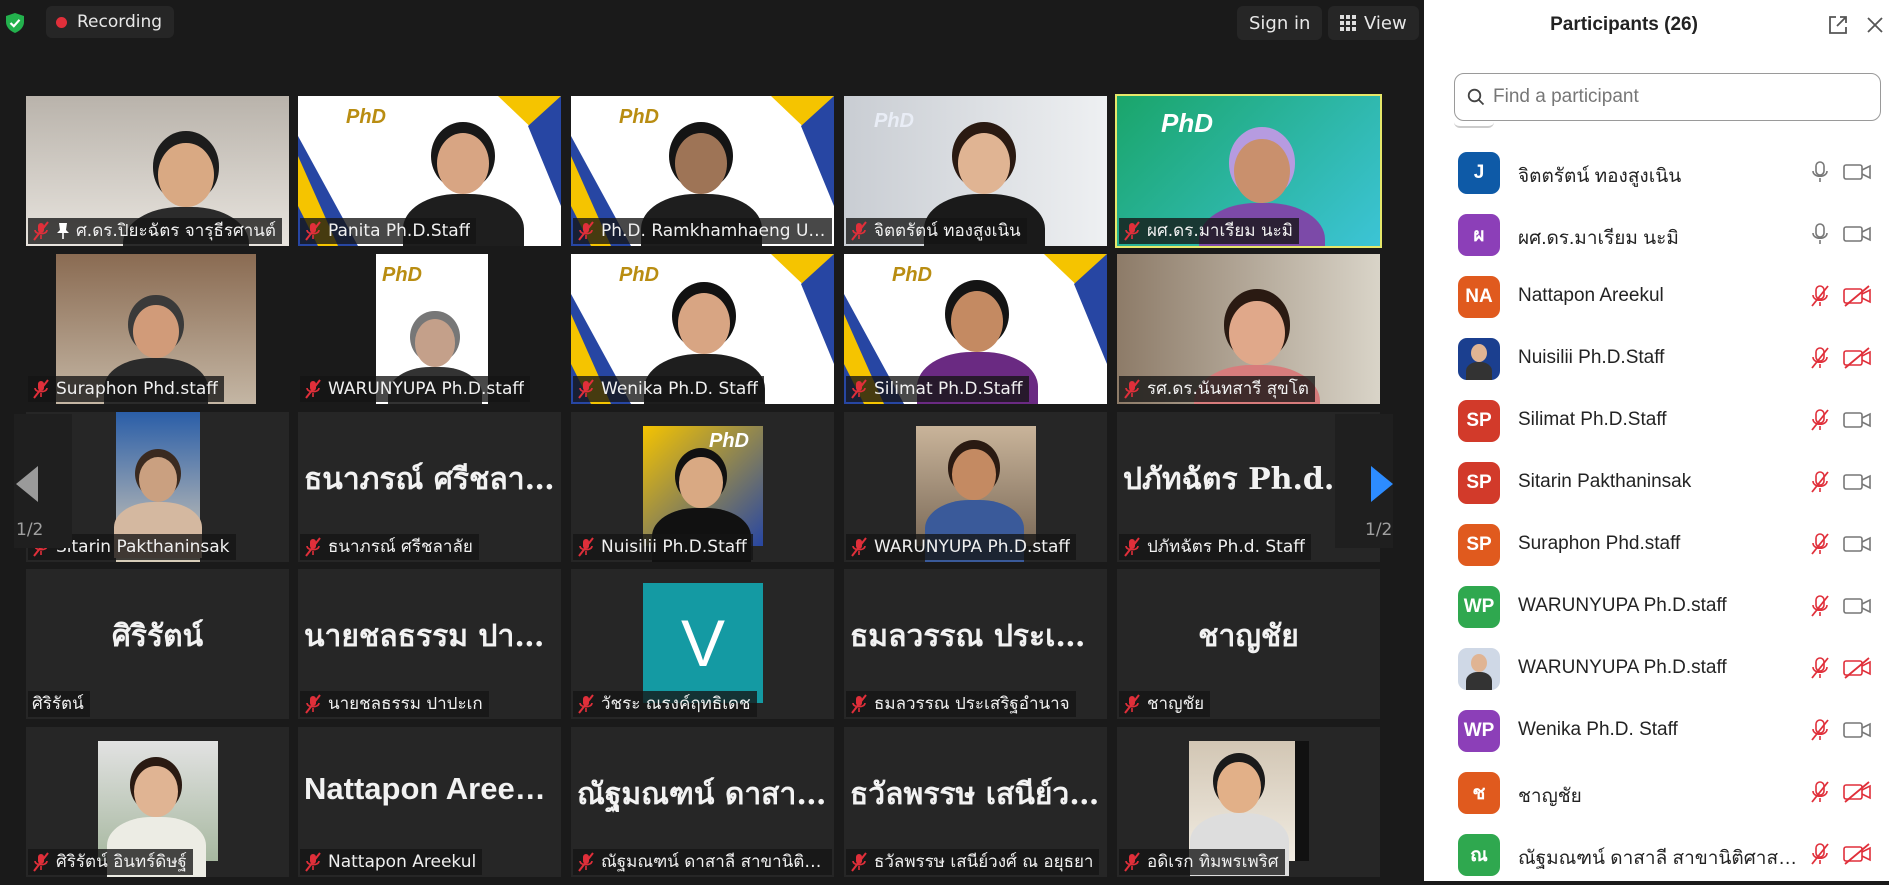 This screenshot has height=885, width=1889. What do you see at coordinates (15, 23) in the screenshot?
I see `shield-check-icon` at bounding box center [15, 23].